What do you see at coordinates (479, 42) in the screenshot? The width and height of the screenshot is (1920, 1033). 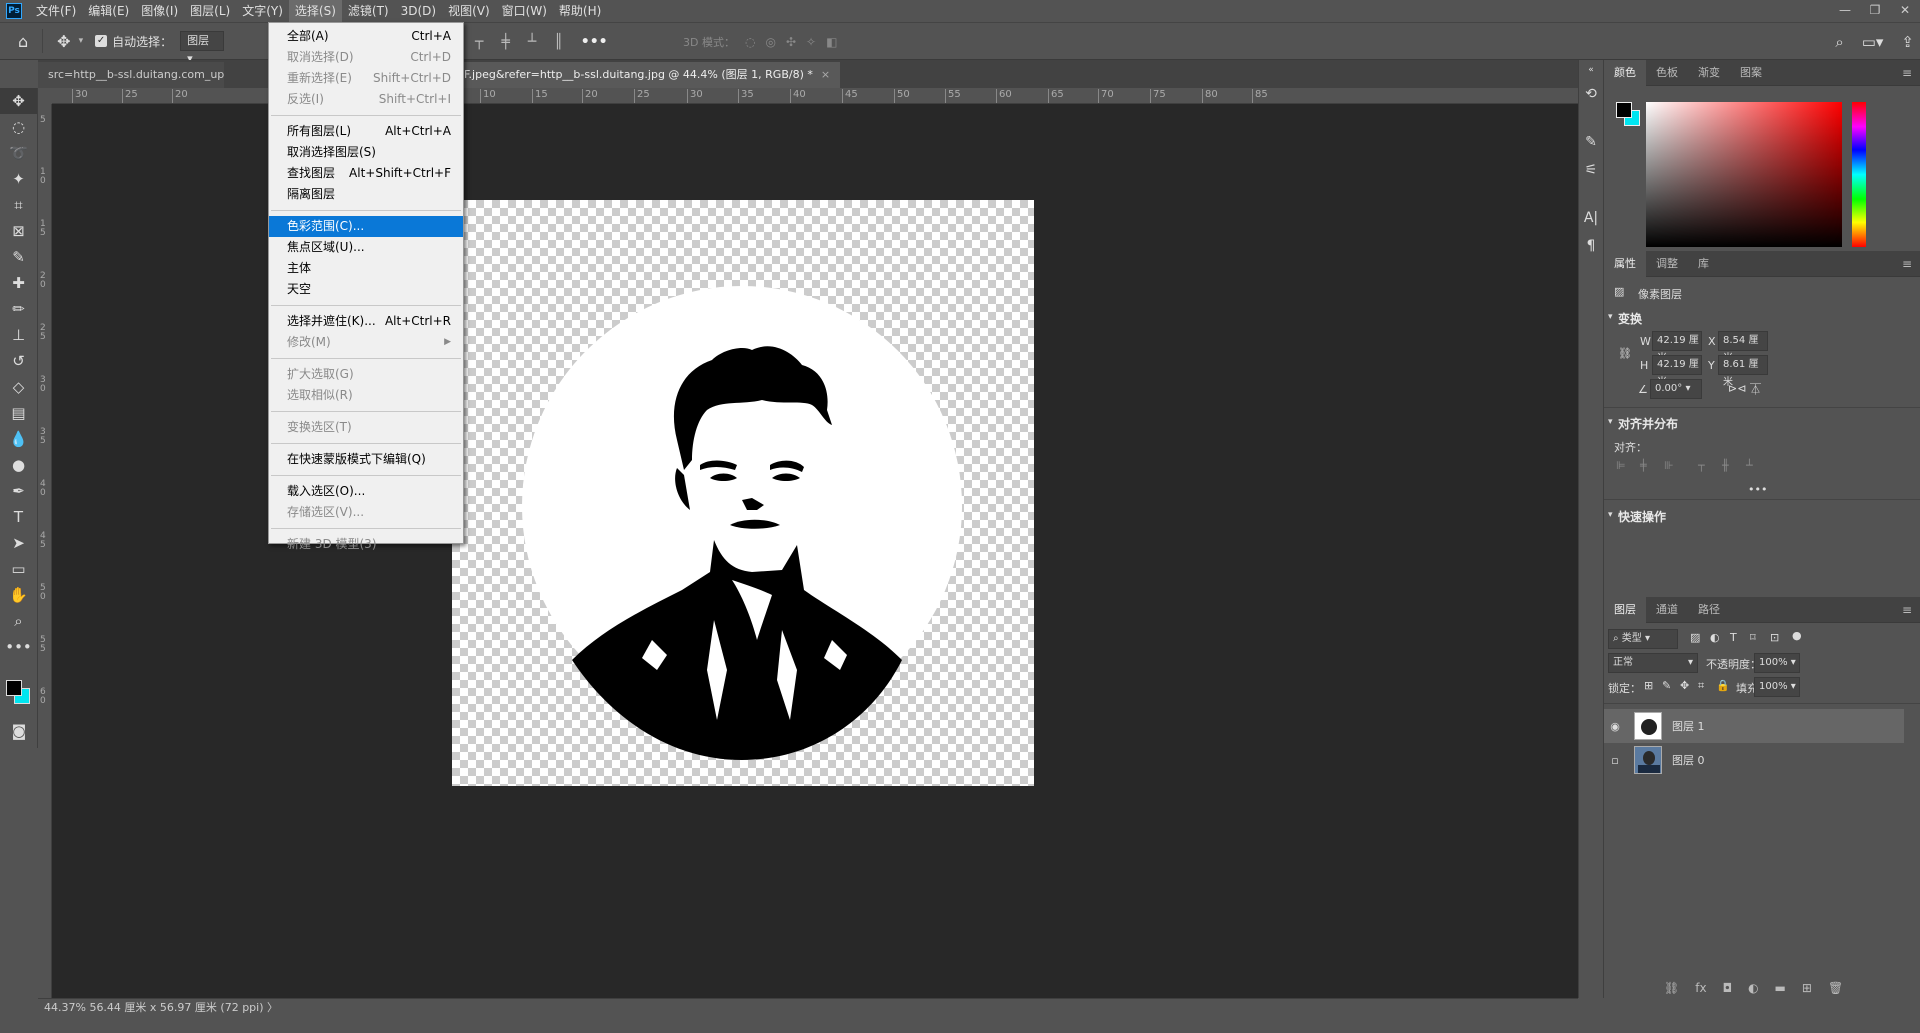 I see `align-top-icon: ┬` at bounding box center [479, 42].